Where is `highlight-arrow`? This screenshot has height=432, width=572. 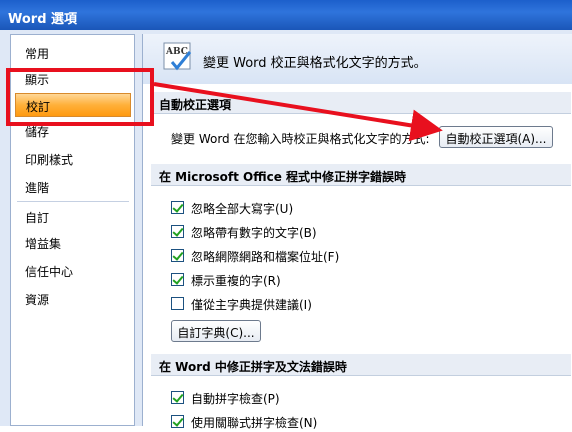
highlight-arrow is located at coordinates (298, 112).